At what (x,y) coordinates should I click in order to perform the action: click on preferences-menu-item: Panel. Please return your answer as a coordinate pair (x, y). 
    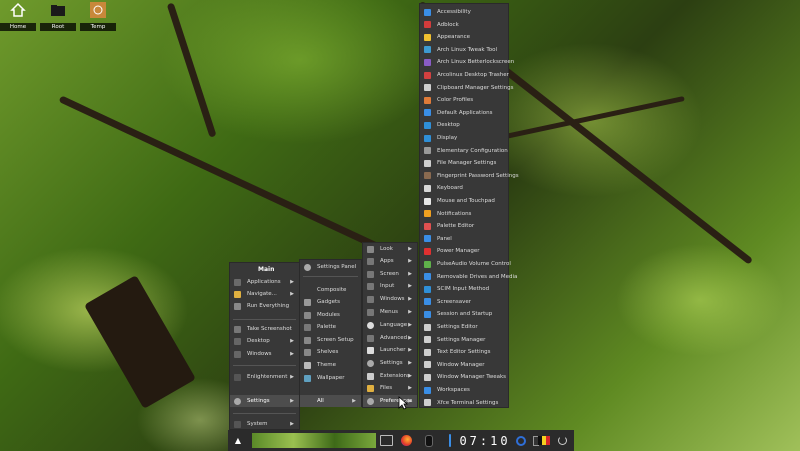
    Looking at the image, I should click on (464, 239).